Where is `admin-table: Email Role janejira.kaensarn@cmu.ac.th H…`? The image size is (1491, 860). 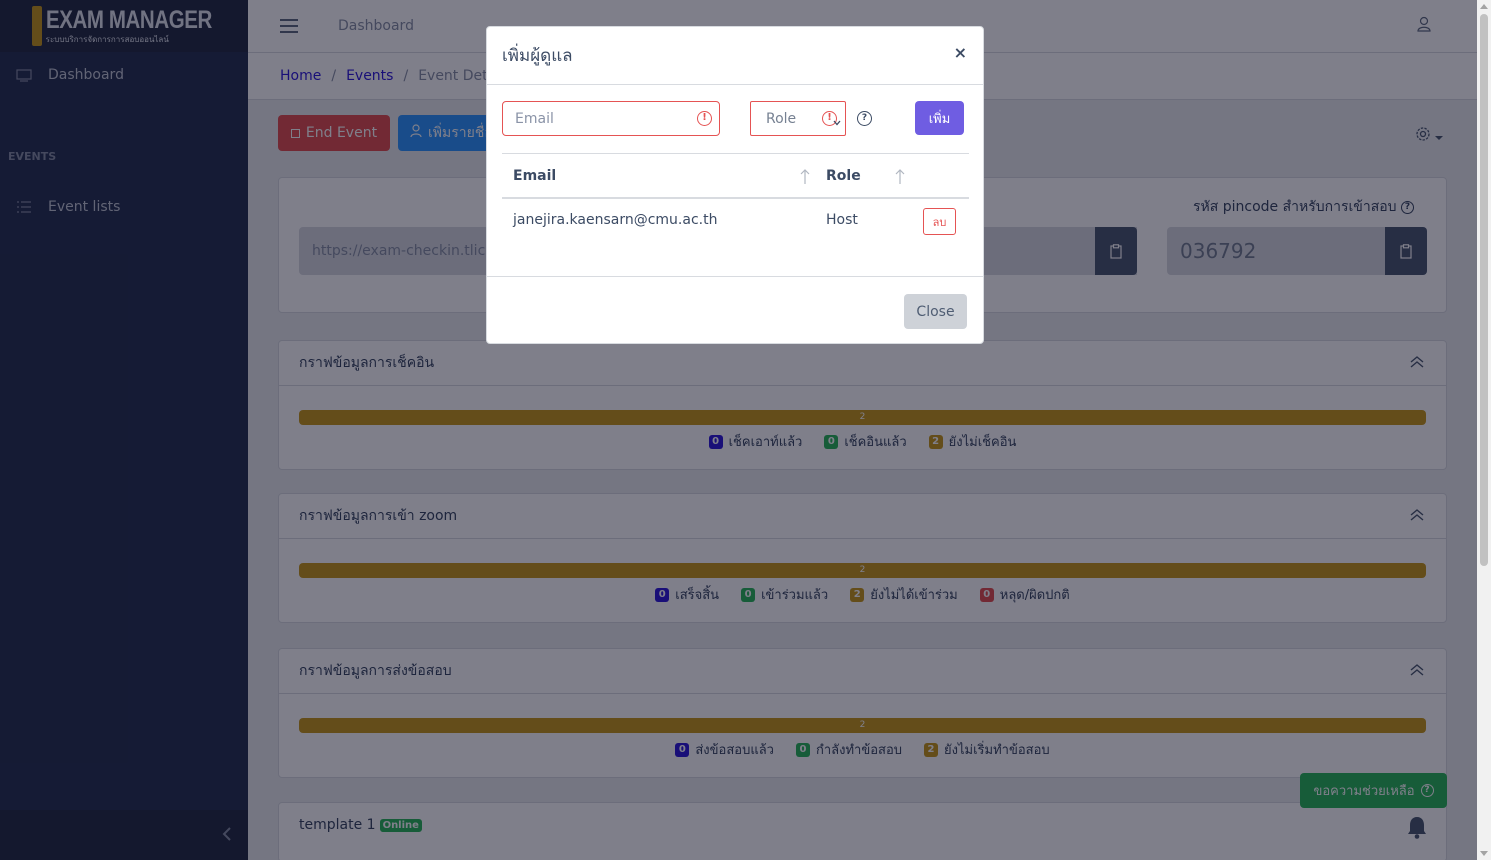 admin-table: Email Role janejira.kaensarn@cmu.ac.th H… is located at coordinates (735, 198).